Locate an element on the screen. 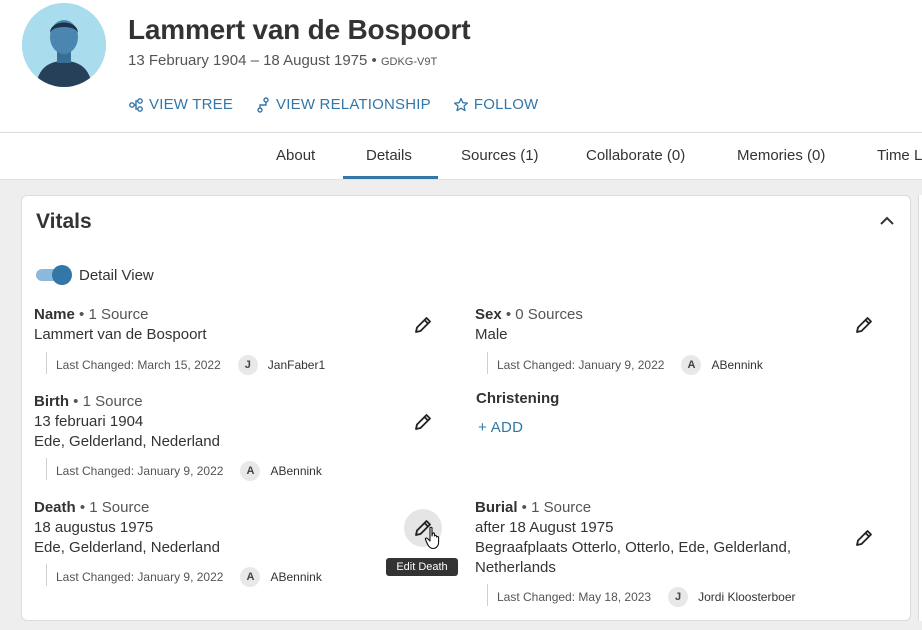  death-changed-user: ABennink is located at coordinates (295, 577).